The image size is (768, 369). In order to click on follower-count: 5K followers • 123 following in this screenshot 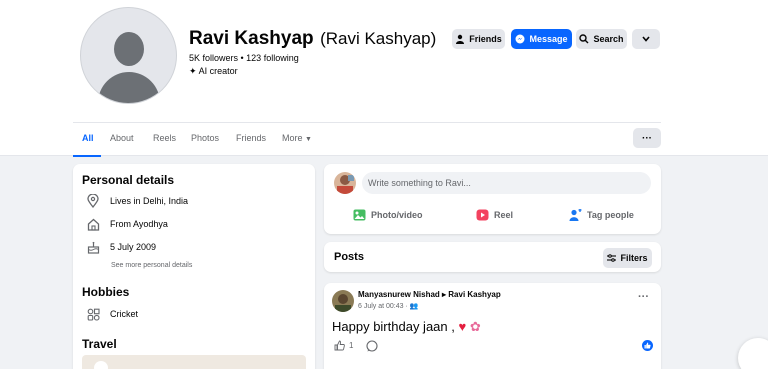, I will do `click(244, 58)`.